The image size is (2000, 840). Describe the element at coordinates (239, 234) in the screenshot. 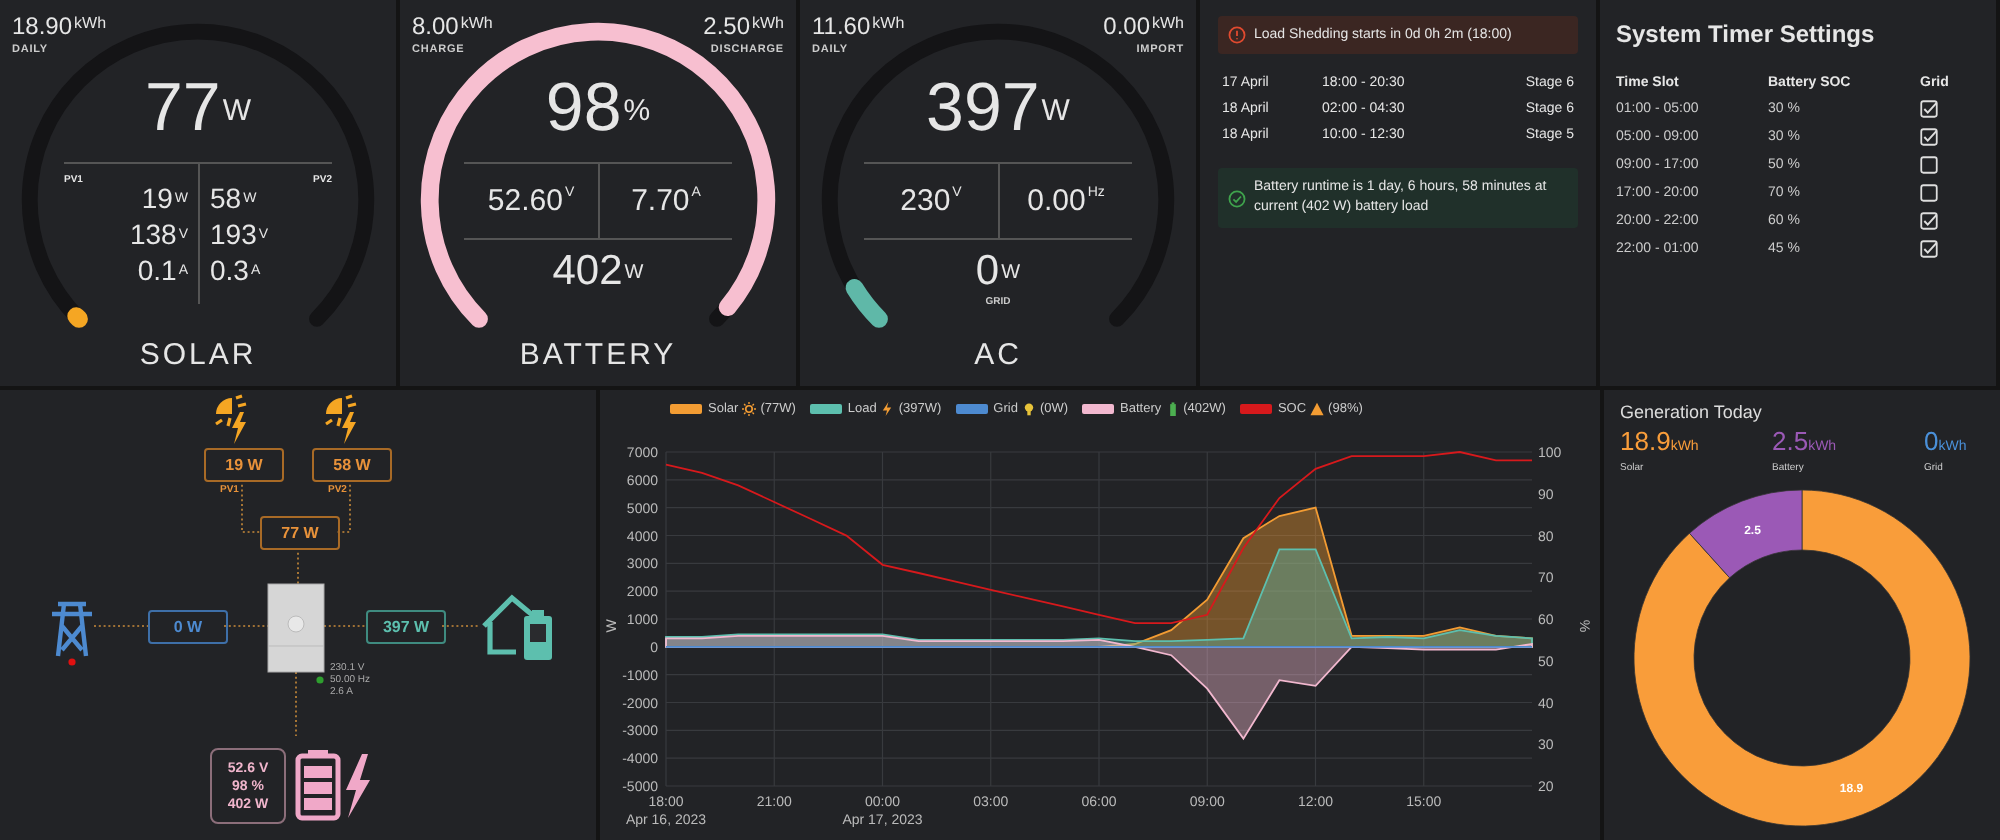

I see `string-reading: 193$^{V}$` at that location.